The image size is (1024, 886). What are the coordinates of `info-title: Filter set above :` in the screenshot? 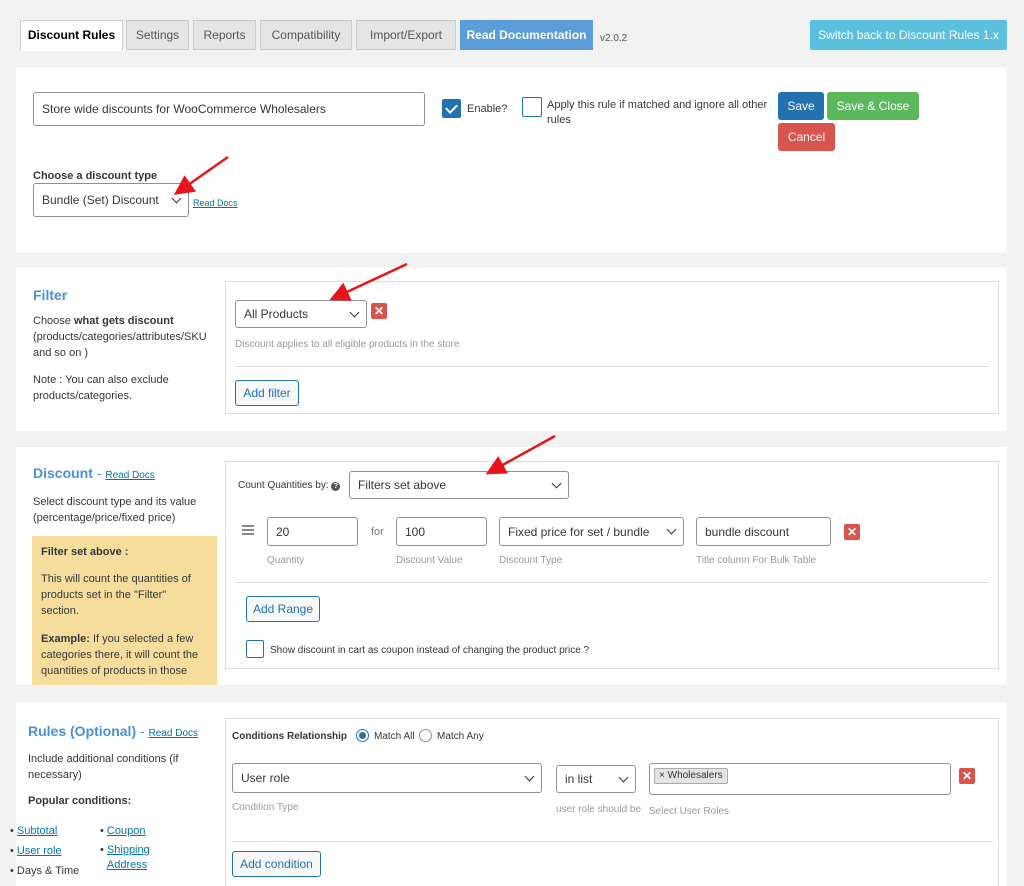 It's located at (85, 552).